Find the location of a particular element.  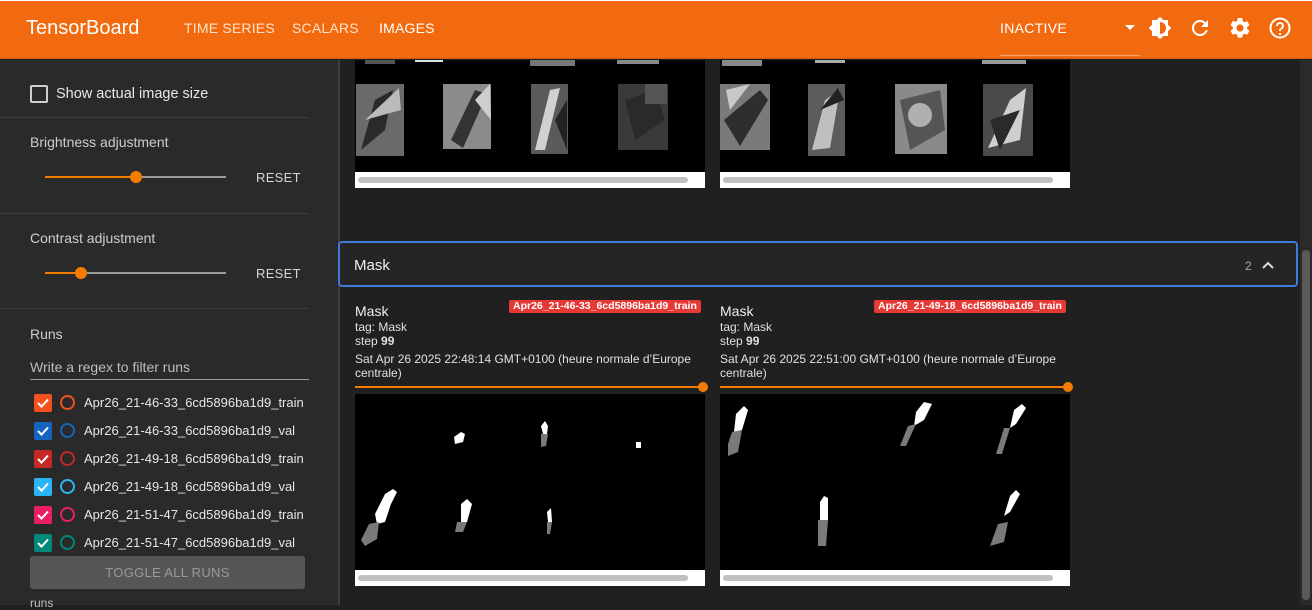

brightness-slider-thumb is located at coordinates (135, 177).